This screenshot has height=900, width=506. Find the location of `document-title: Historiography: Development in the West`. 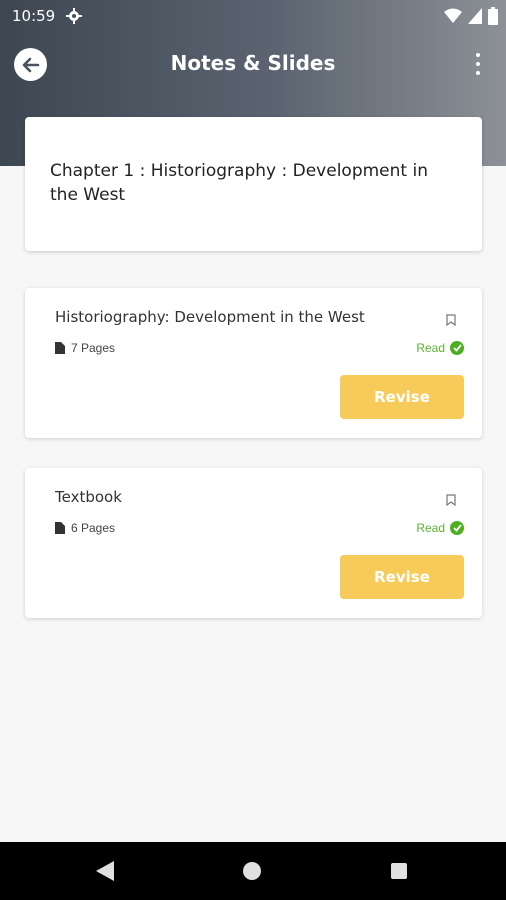

document-title: Historiography: Development in the West is located at coordinates (210, 317).